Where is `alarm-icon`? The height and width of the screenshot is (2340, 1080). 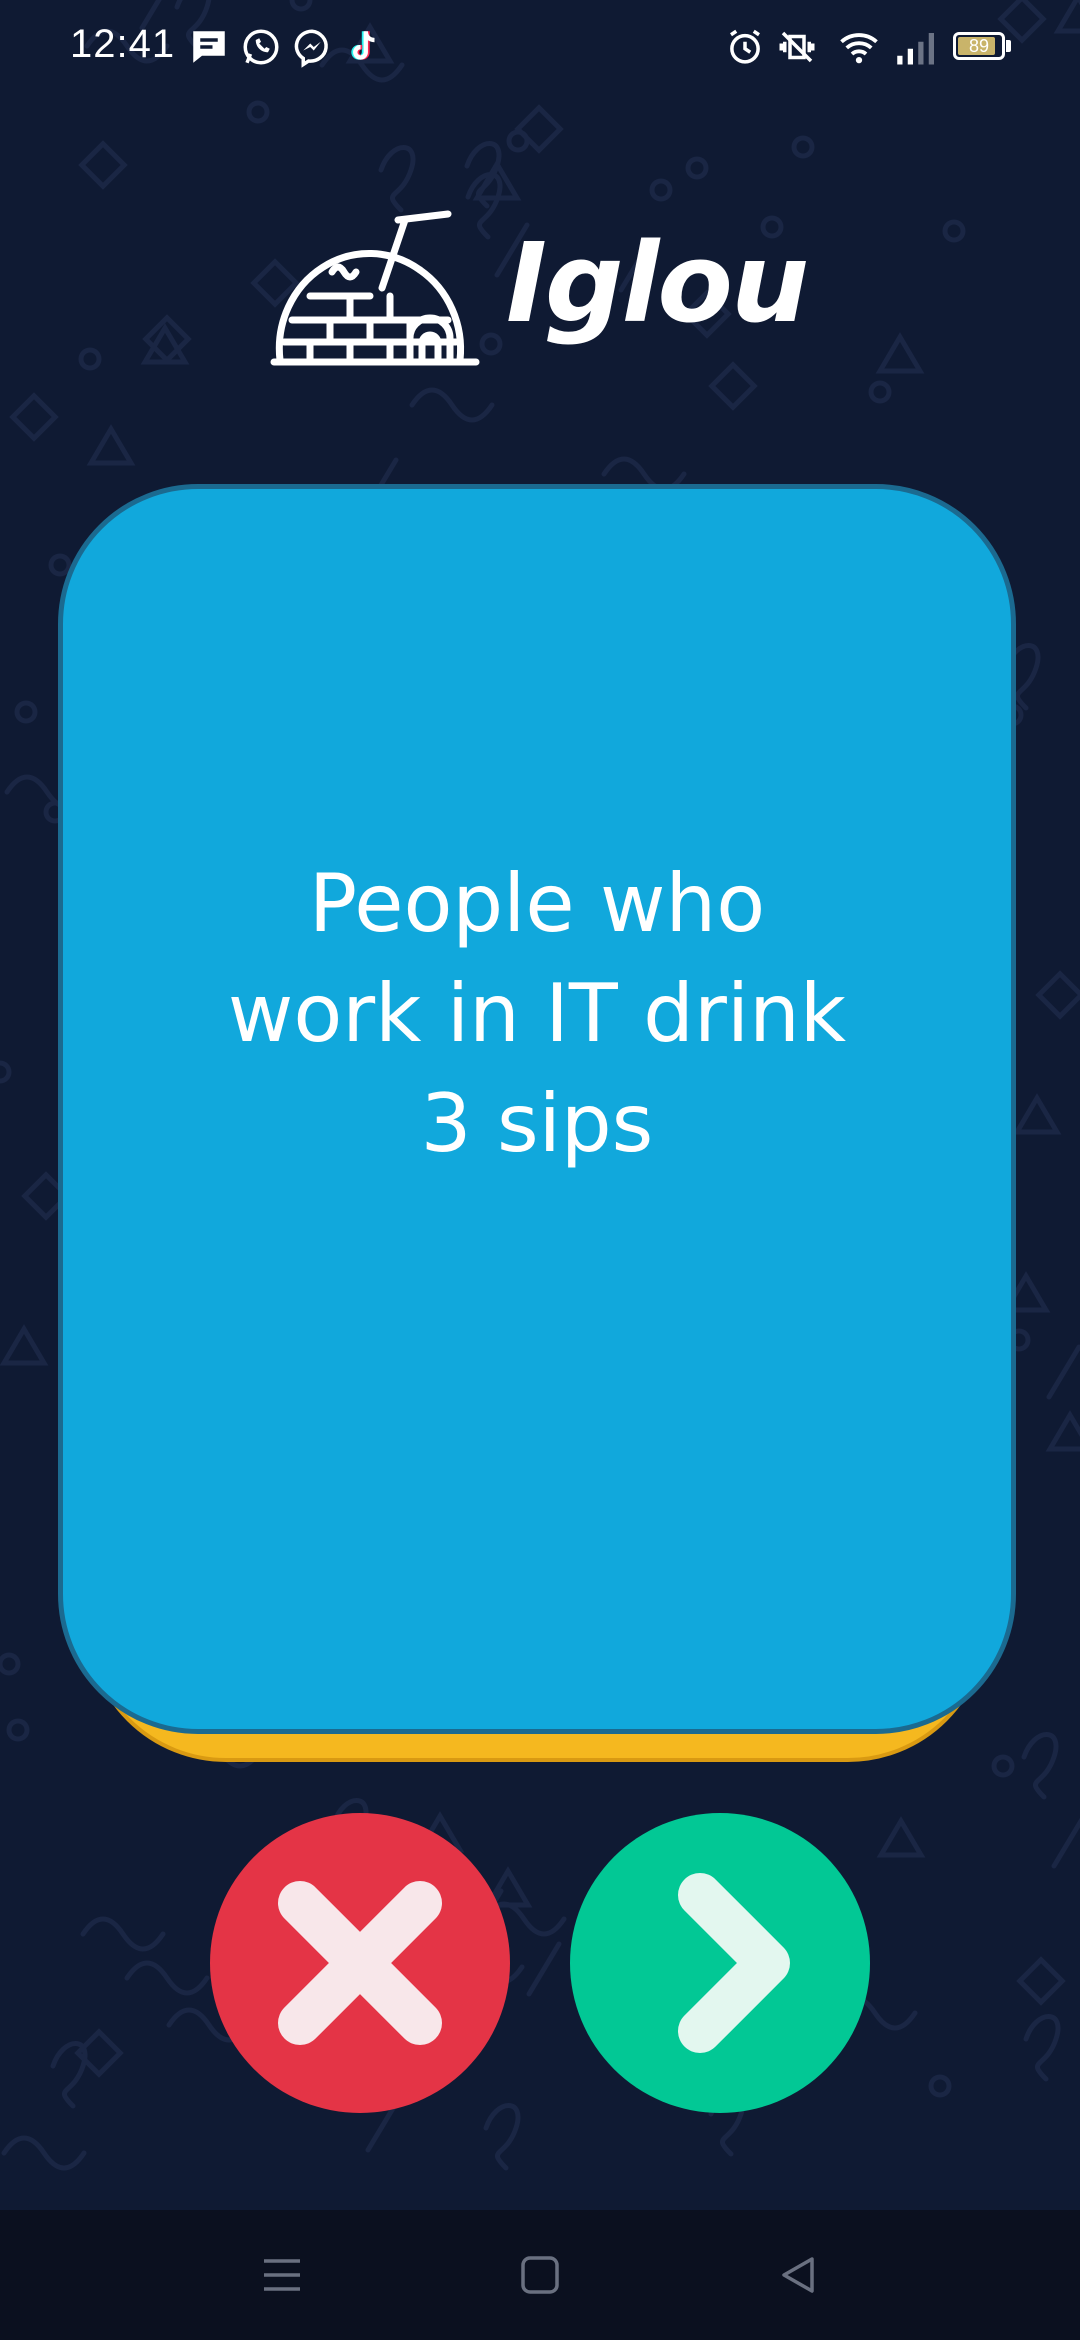 alarm-icon is located at coordinates (745, 46).